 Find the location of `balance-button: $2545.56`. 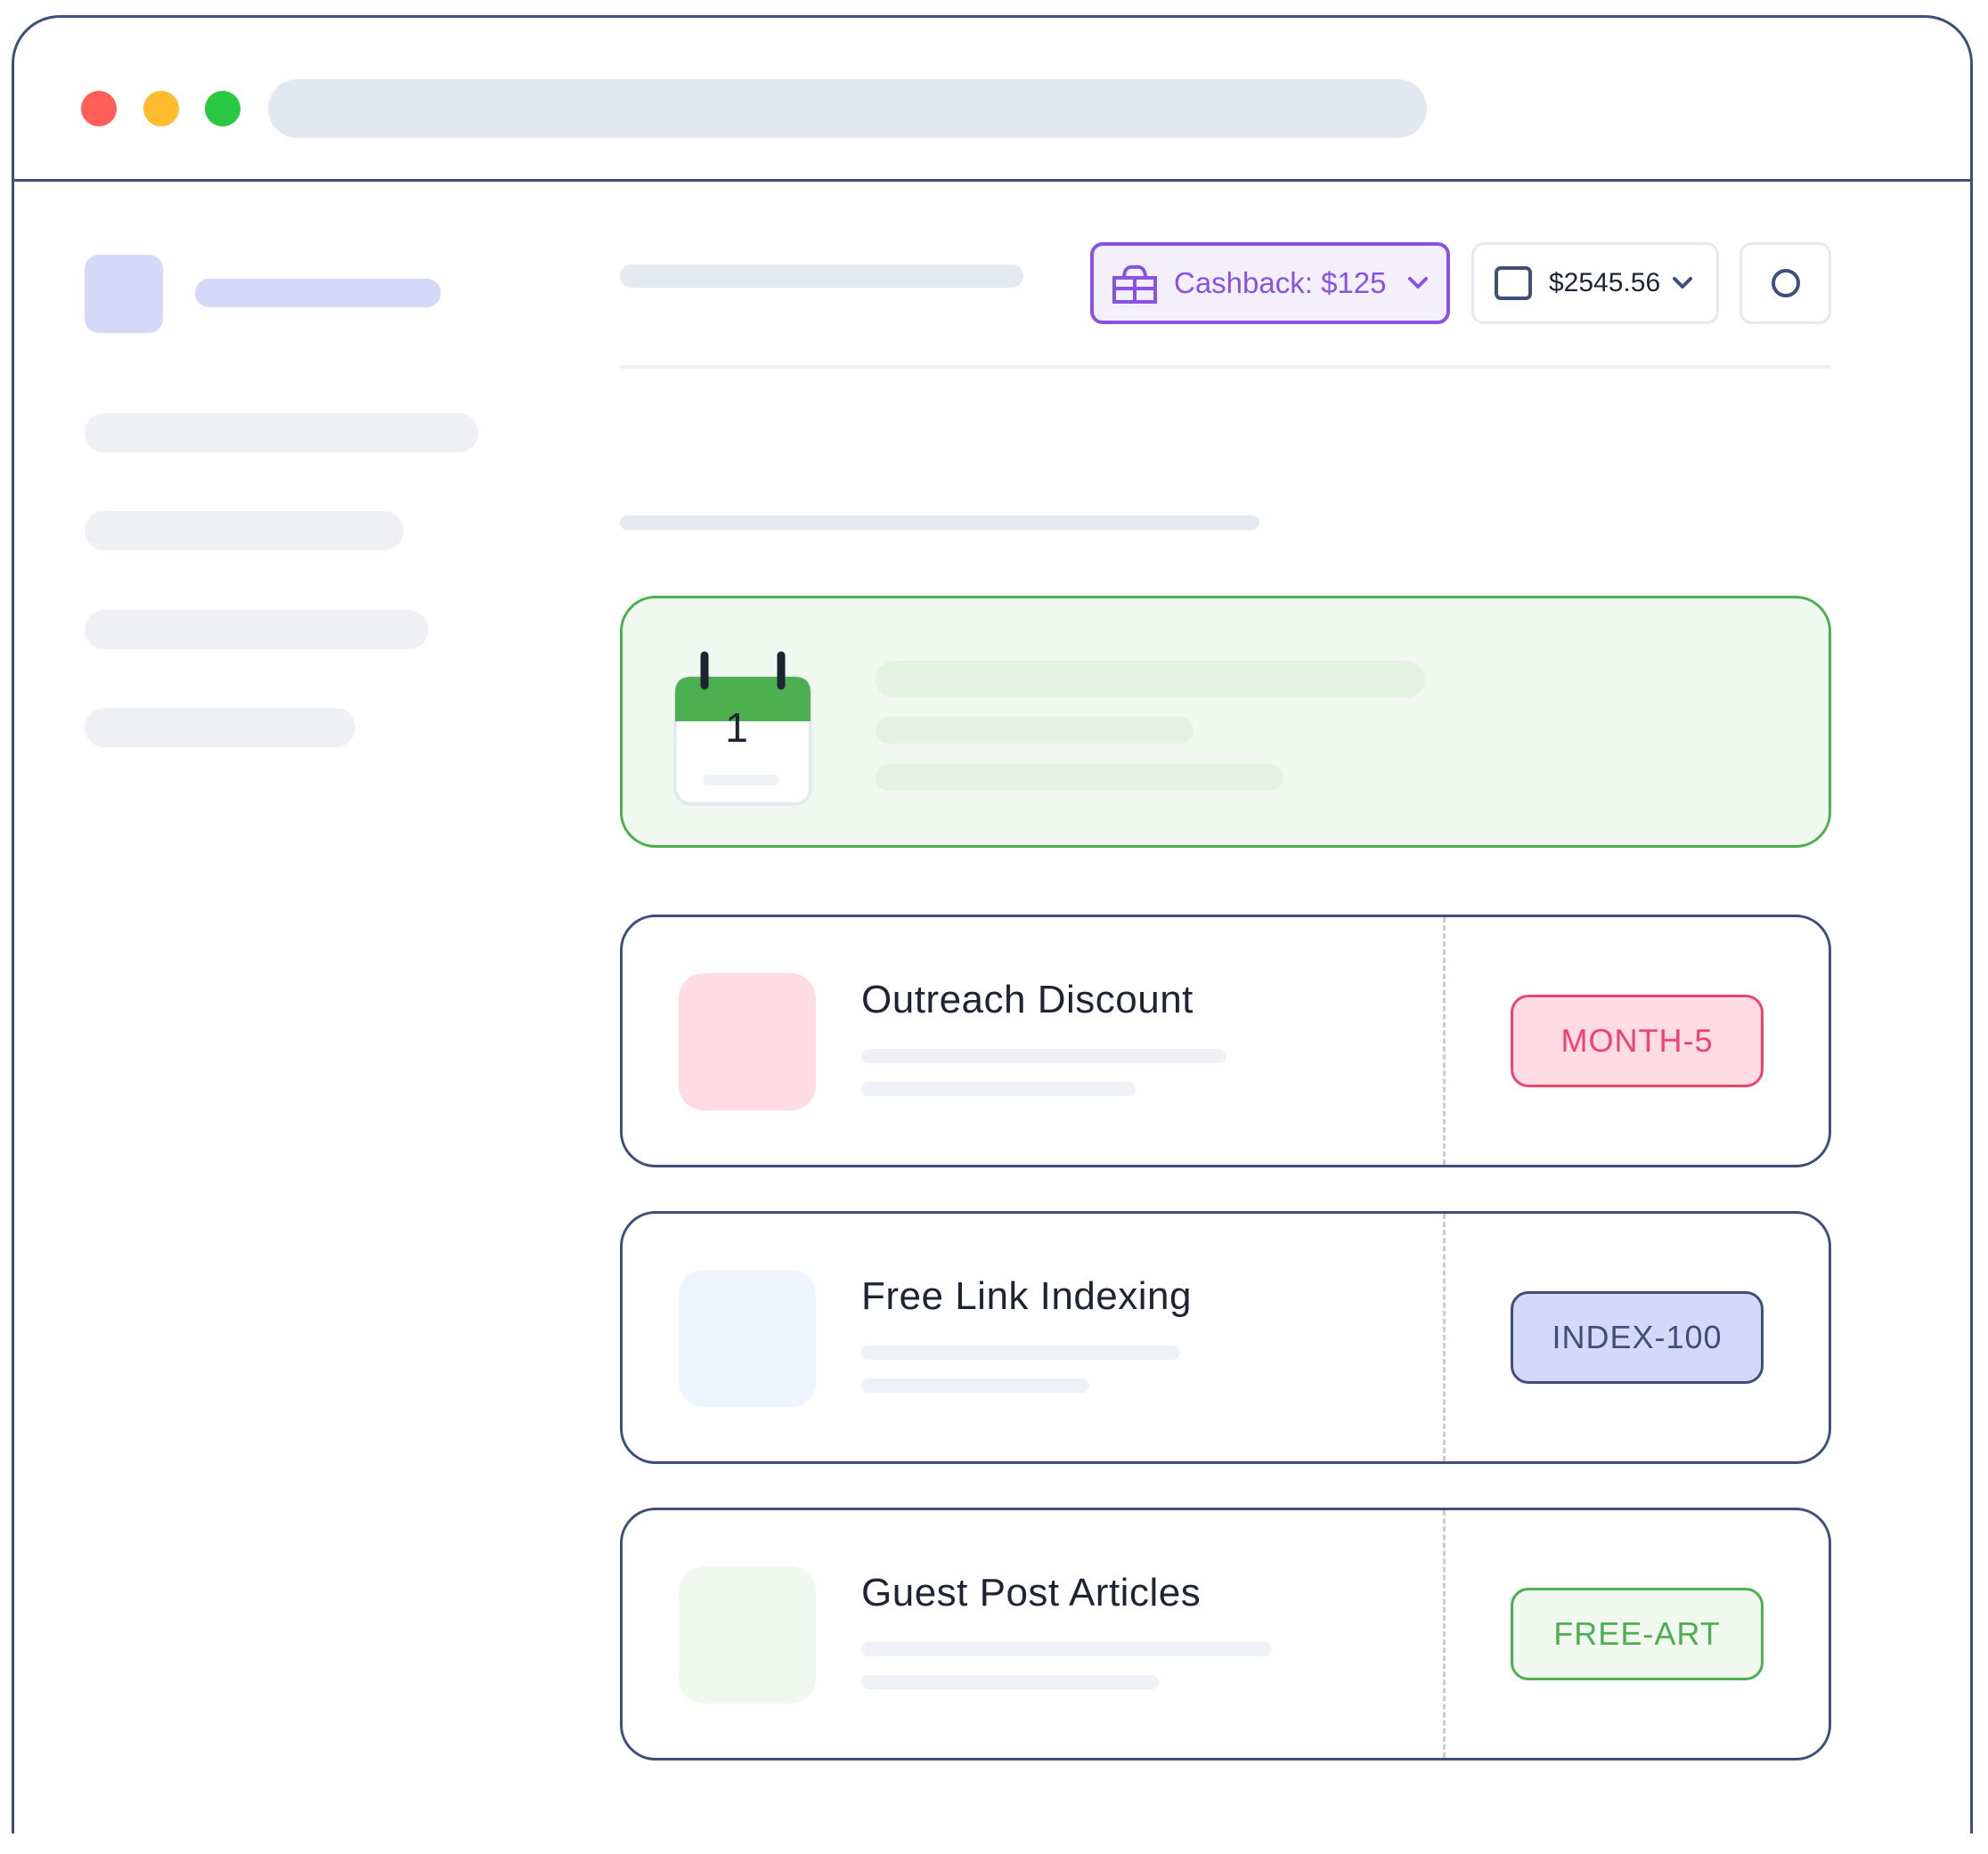

balance-button: $2545.56 is located at coordinates (1595, 283).